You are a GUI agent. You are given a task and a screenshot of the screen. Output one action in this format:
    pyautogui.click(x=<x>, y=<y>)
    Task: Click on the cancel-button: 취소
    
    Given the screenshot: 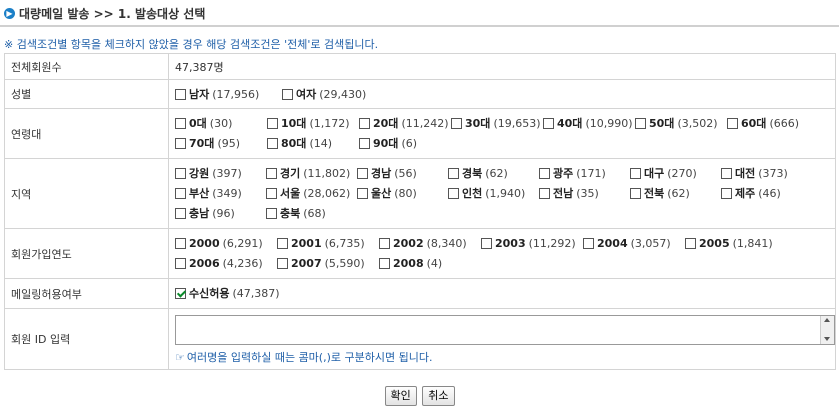 What is the action you would take?
    pyautogui.click(x=438, y=396)
    